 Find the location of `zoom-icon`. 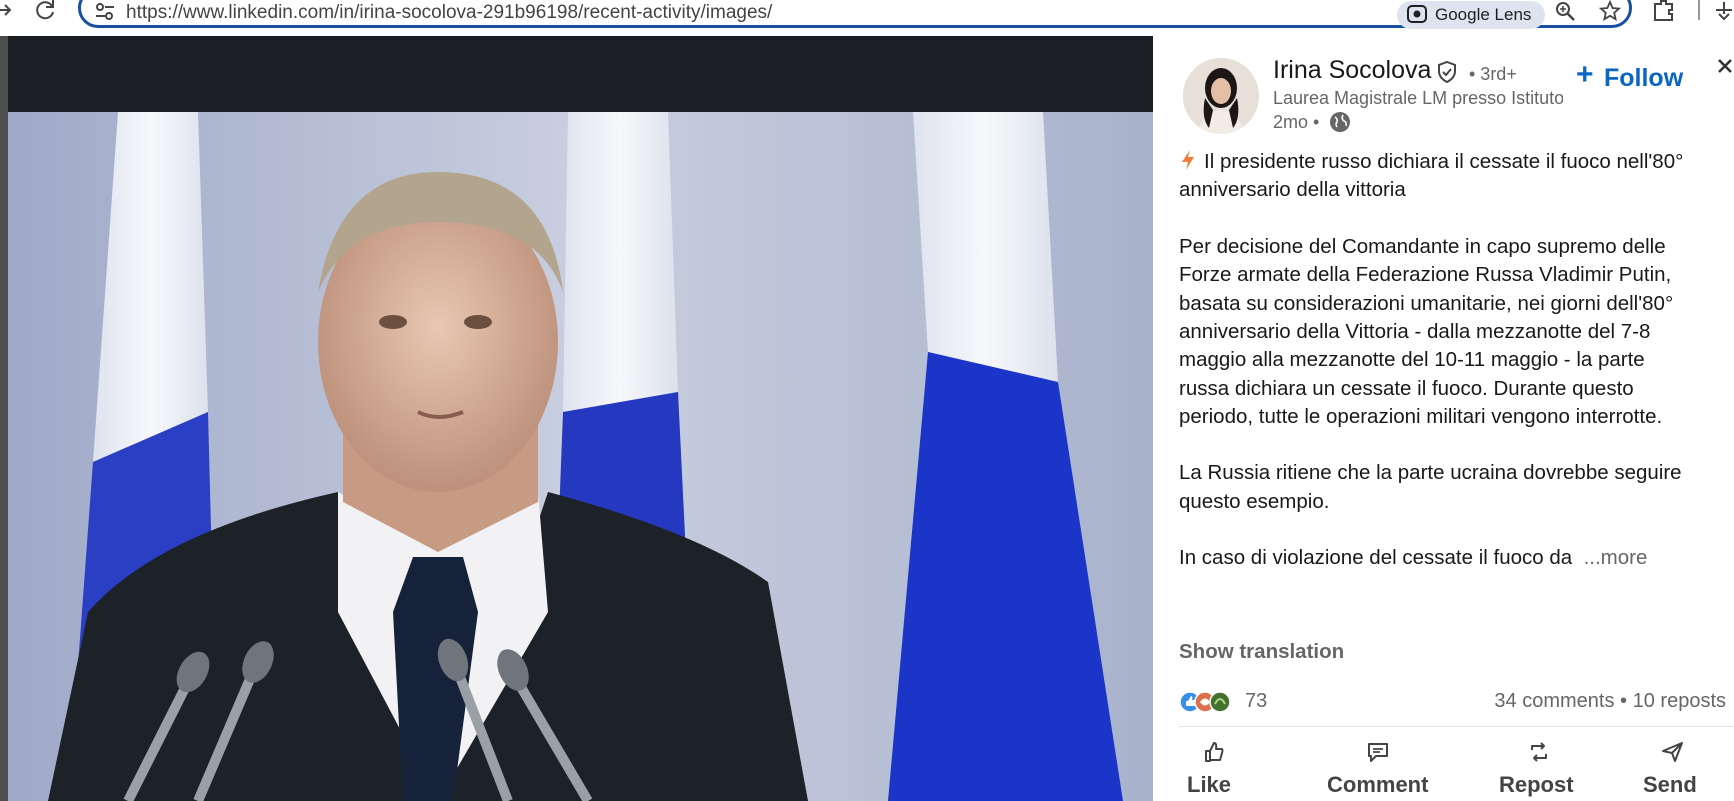

zoom-icon is located at coordinates (1566, 12).